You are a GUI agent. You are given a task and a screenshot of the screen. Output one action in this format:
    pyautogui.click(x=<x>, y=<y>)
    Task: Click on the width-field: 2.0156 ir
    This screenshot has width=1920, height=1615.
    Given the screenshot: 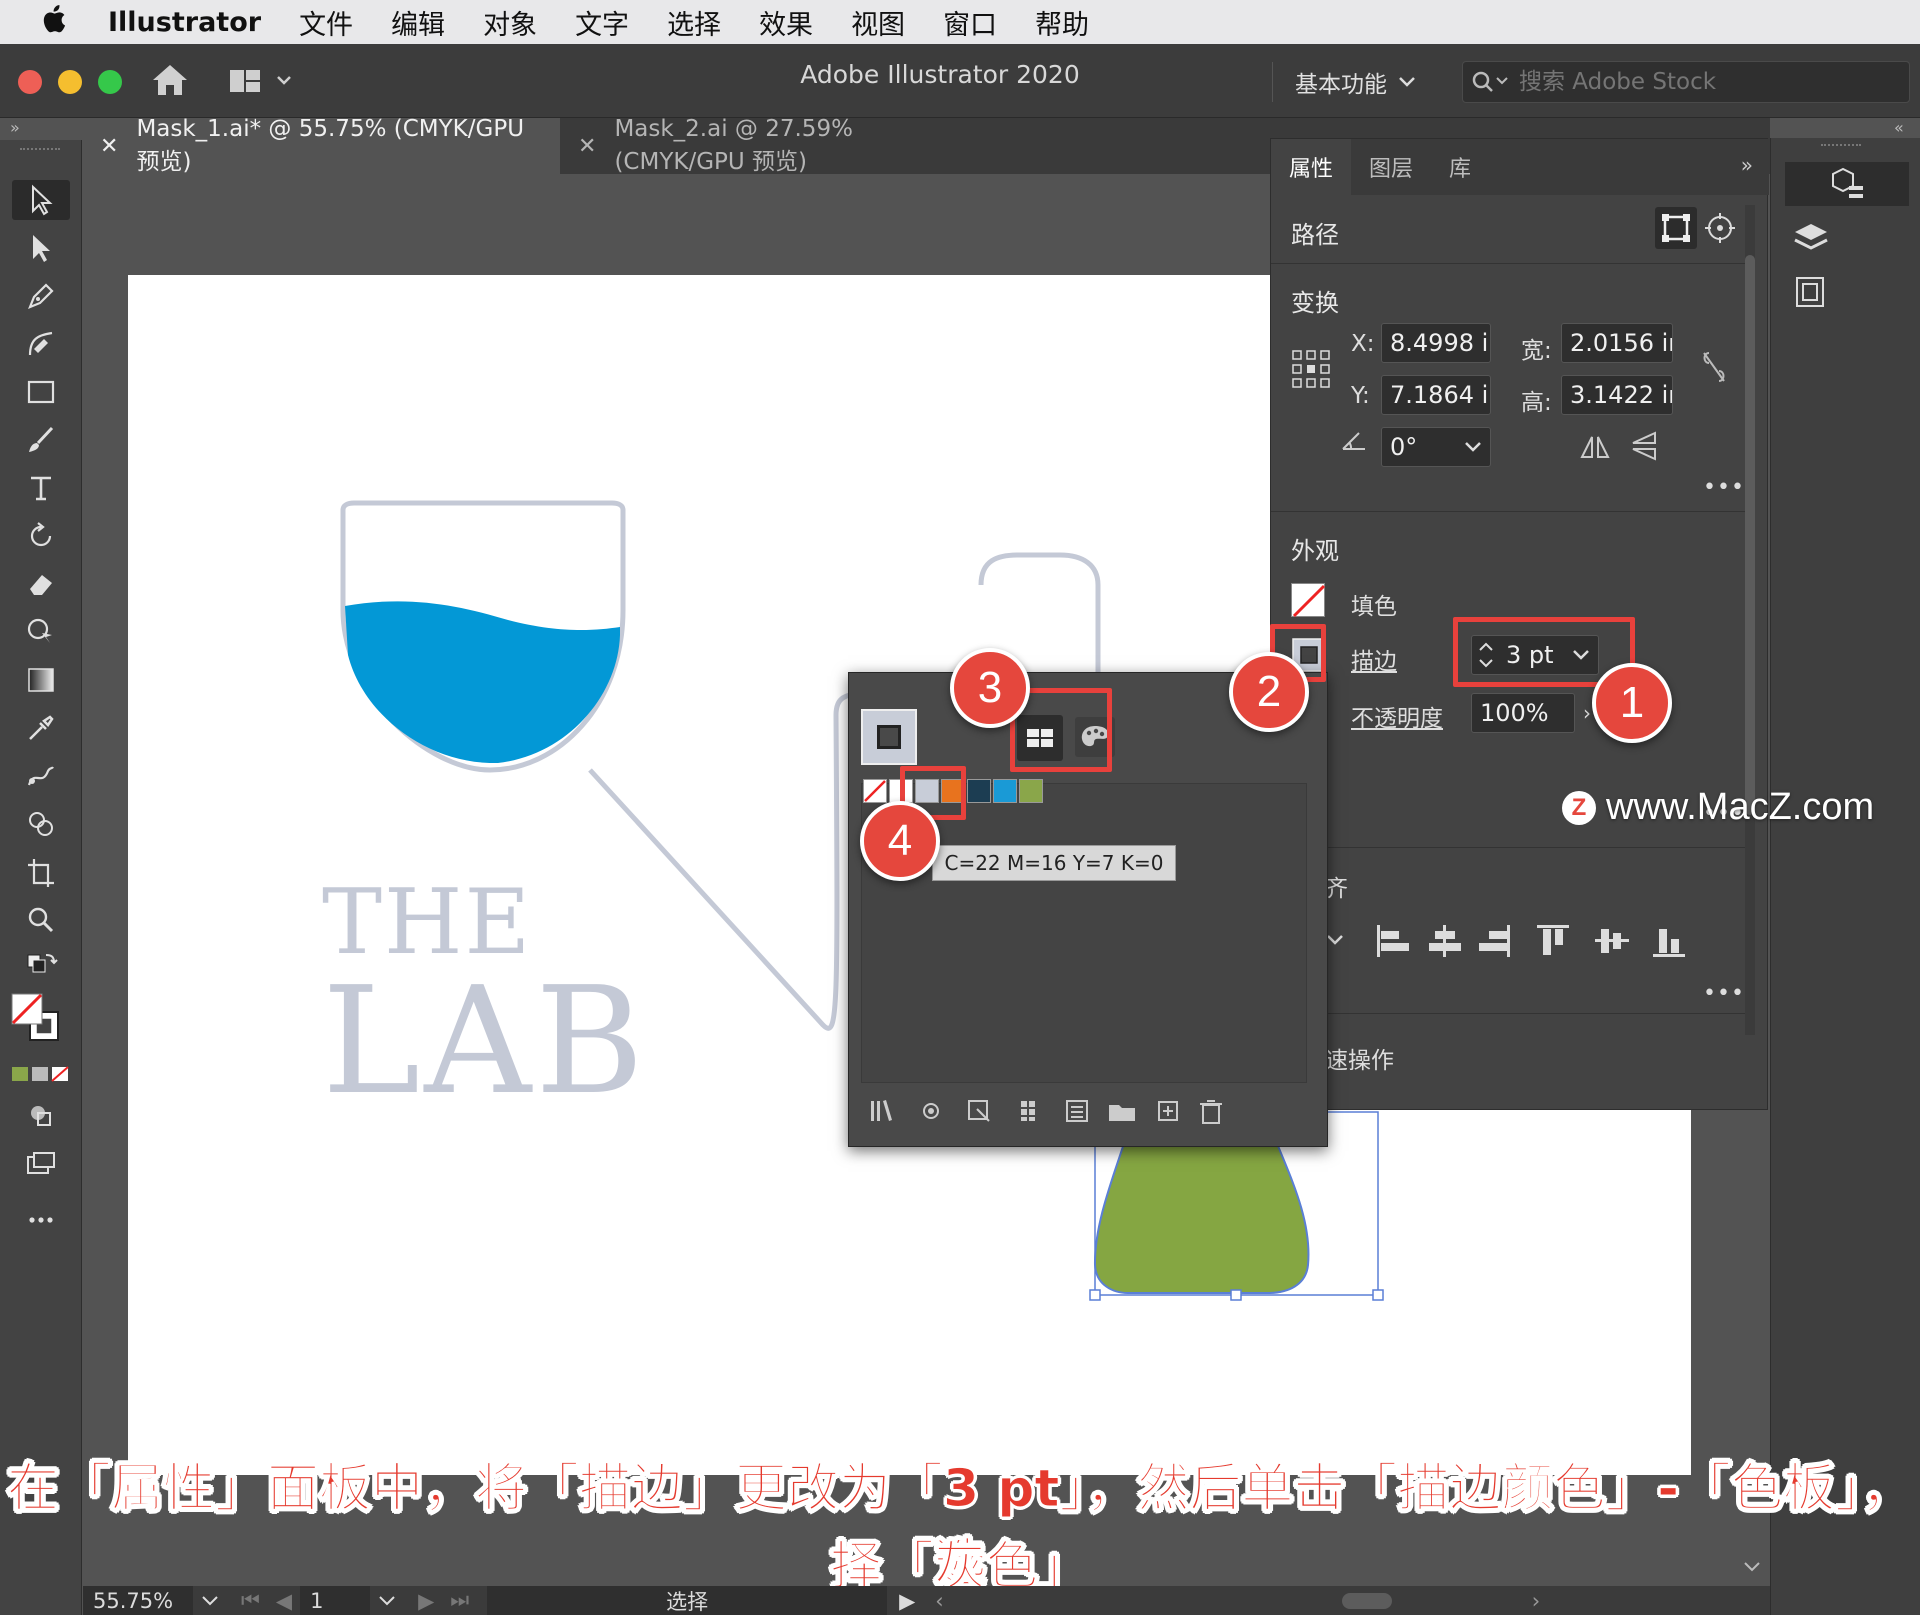 What is the action you would take?
    pyautogui.click(x=1617, y=343)
    